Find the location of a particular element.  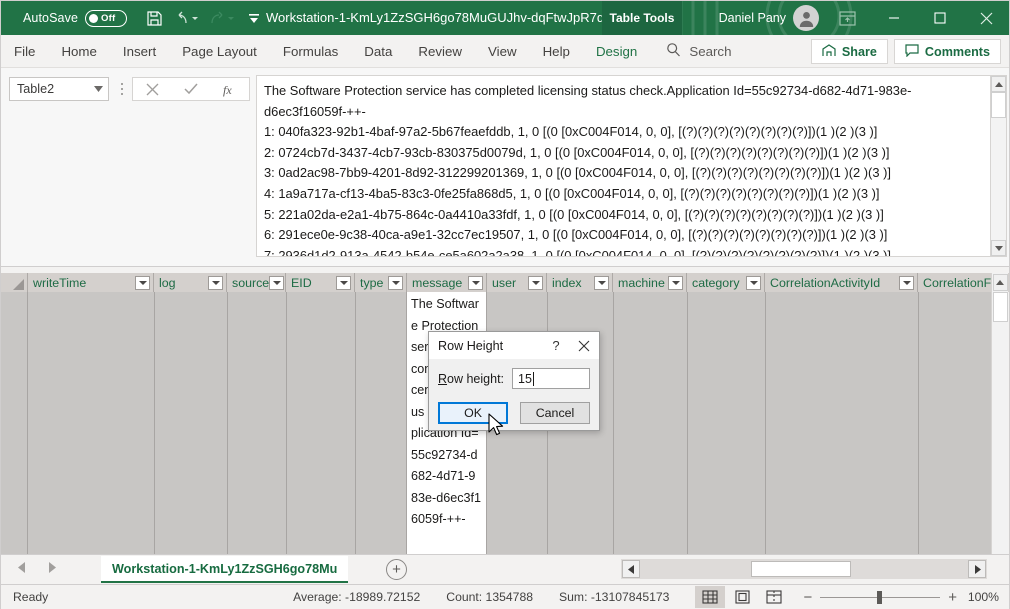

tab-home: Home is located at coordinates (78, 51).